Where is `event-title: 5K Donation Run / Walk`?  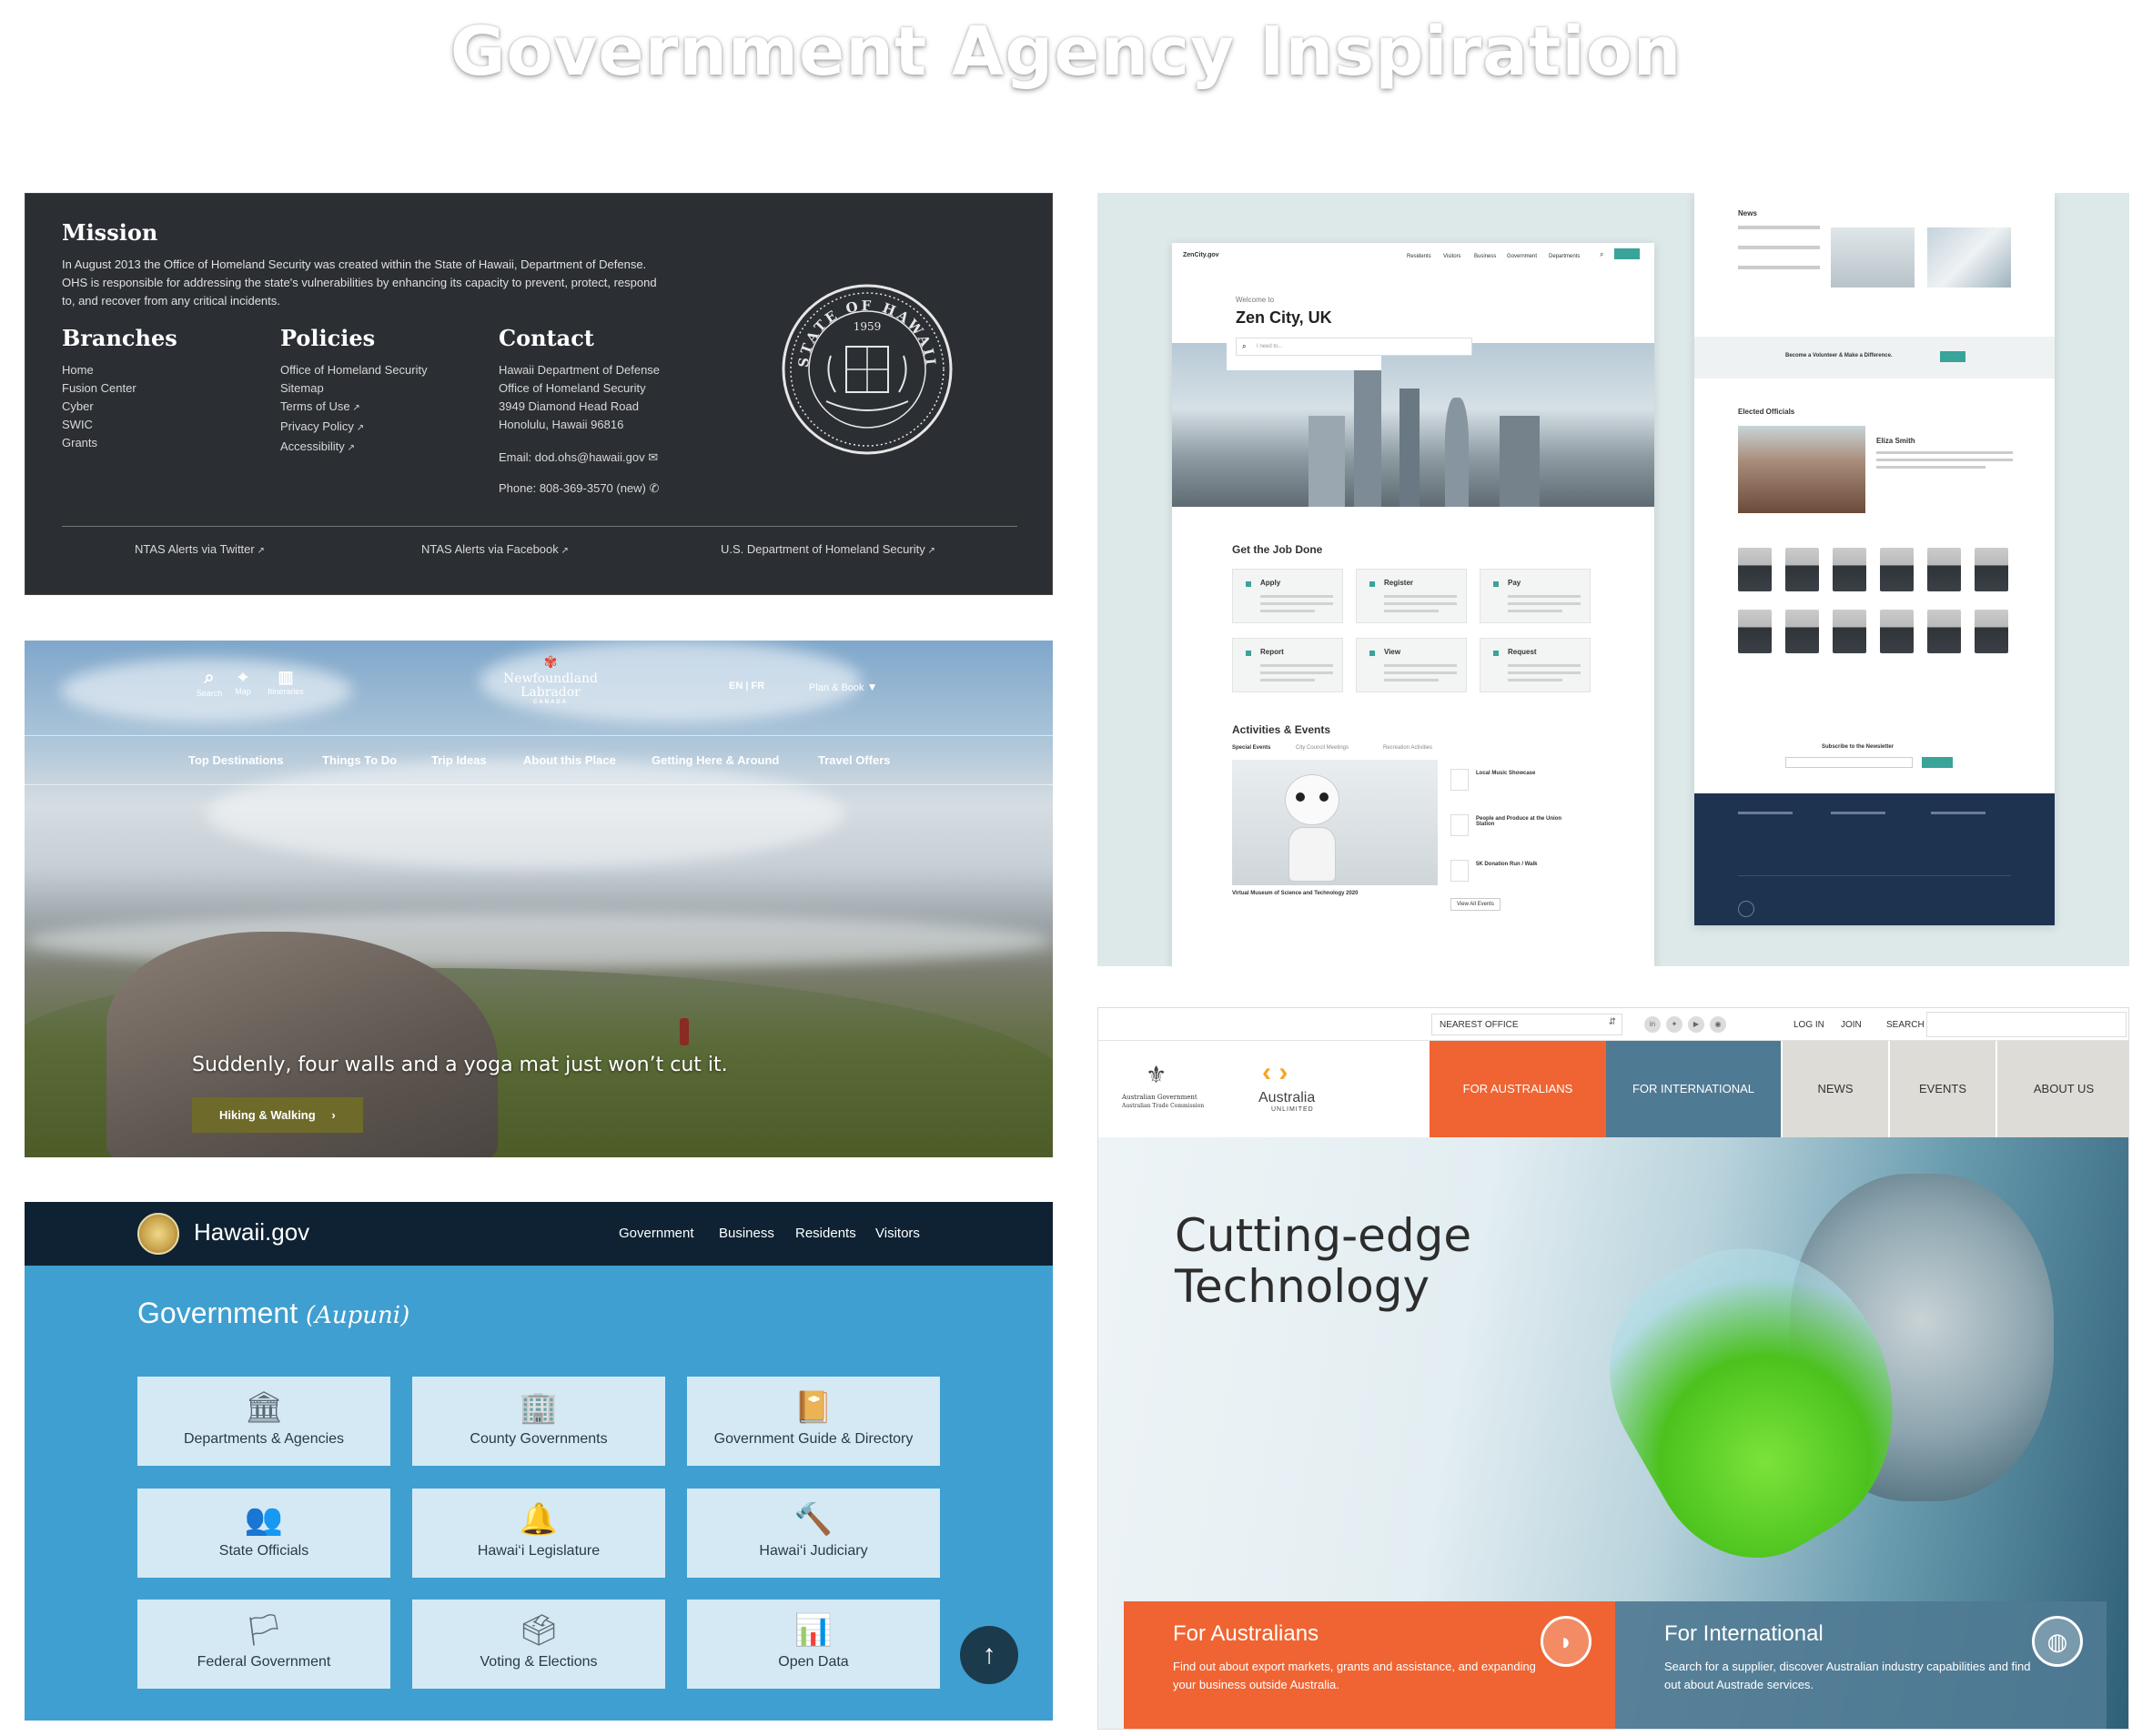
event-title: 5K Donation Run / Walk is located at coordinates (1507, 865).